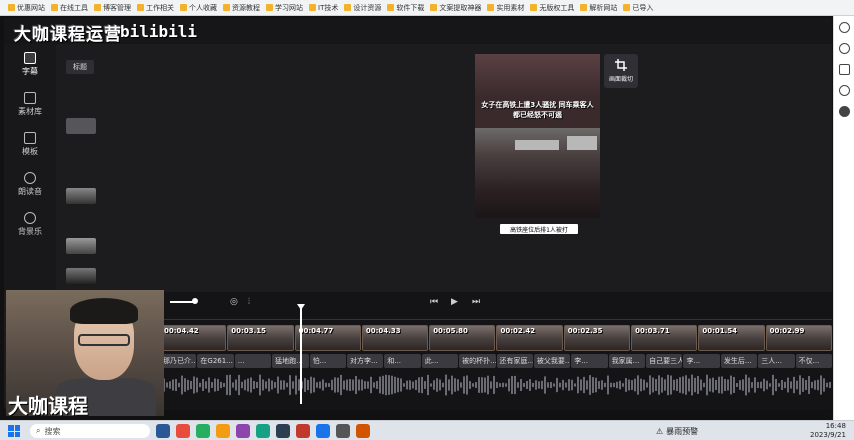  What do you see at coordinates (183, 7) in the screenshot?
I see `folder-icon` at bounding box center [183, 7].